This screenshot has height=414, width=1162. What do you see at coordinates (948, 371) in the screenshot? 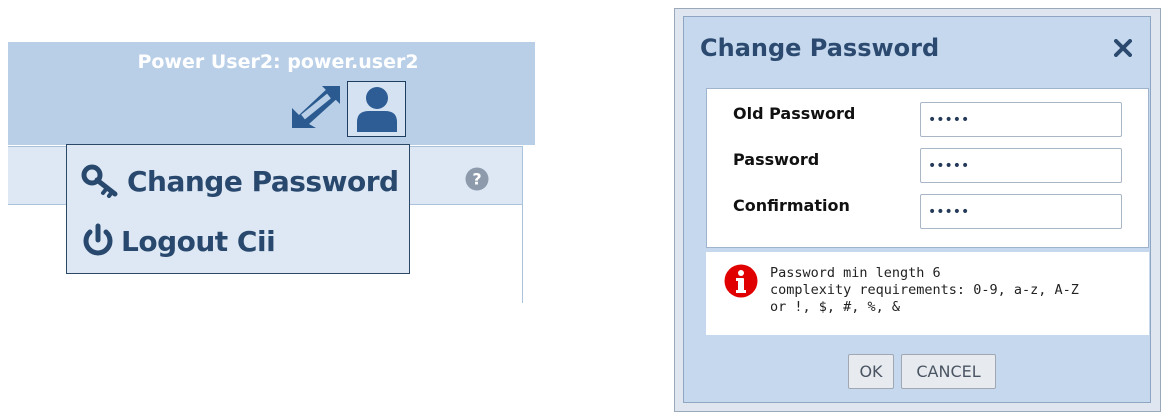
I see `cancel-button: CANCEL` at bounding box center [948, 371].